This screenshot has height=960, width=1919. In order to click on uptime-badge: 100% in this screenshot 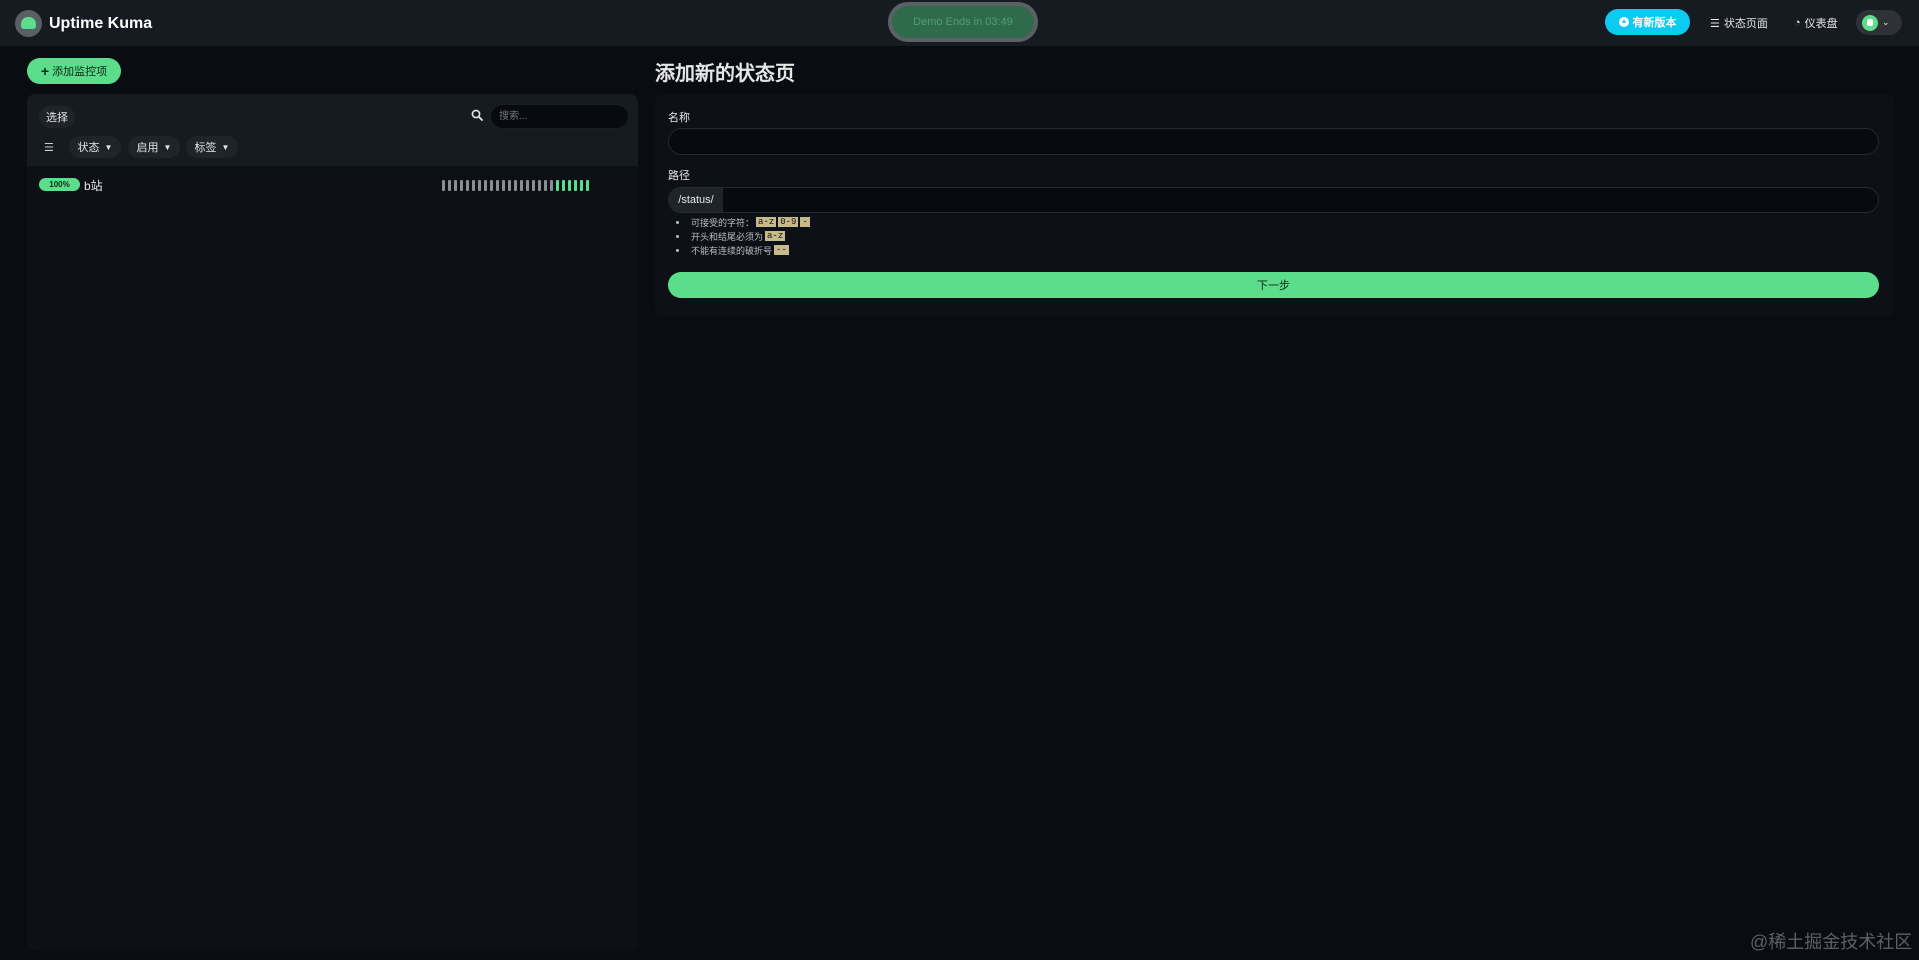, I will do `click(59, 184)`.